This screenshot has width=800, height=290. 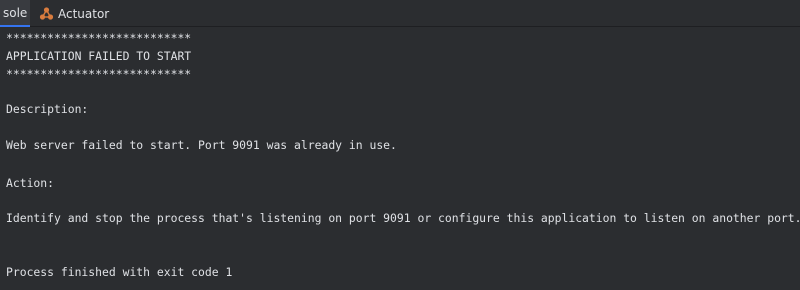 What do you see at coordinates (99, 38) in the screenshot?
I see `console-line-banner-top: ***************************` at bounding box center [99, 38].